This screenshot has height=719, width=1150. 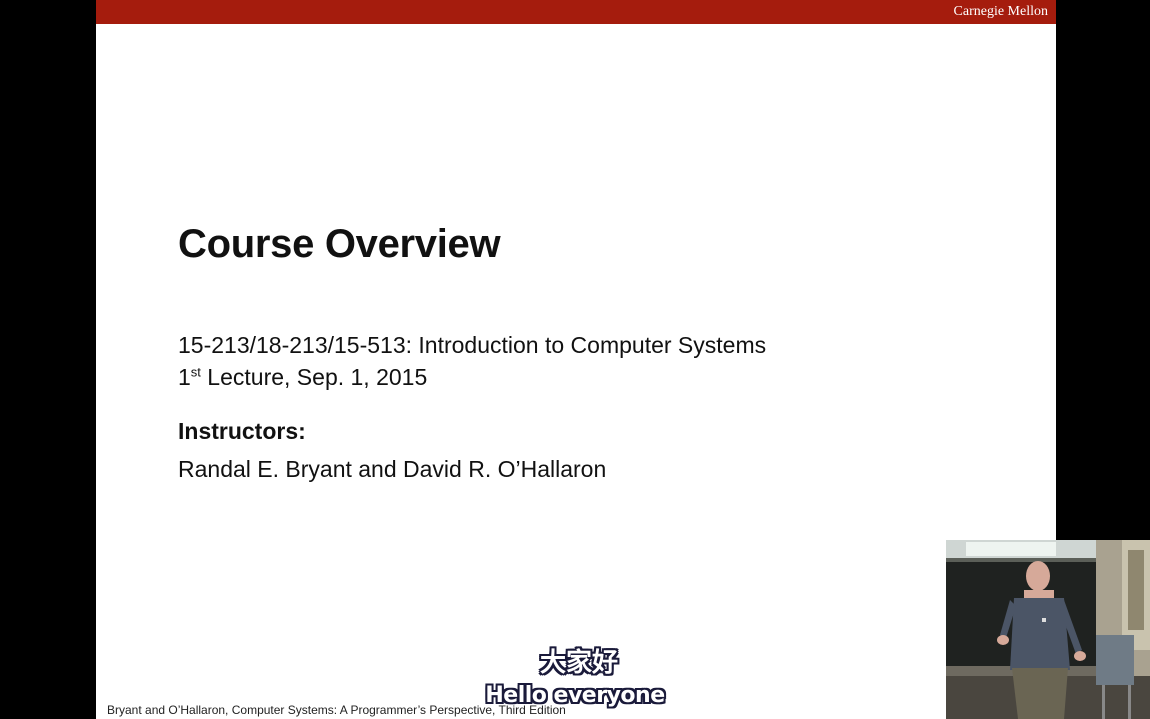 What do you see at coordinates (195, 372) in the screenshot?
I see `lecture-ordinal-suffix: st` at bounding box center [195, 372].